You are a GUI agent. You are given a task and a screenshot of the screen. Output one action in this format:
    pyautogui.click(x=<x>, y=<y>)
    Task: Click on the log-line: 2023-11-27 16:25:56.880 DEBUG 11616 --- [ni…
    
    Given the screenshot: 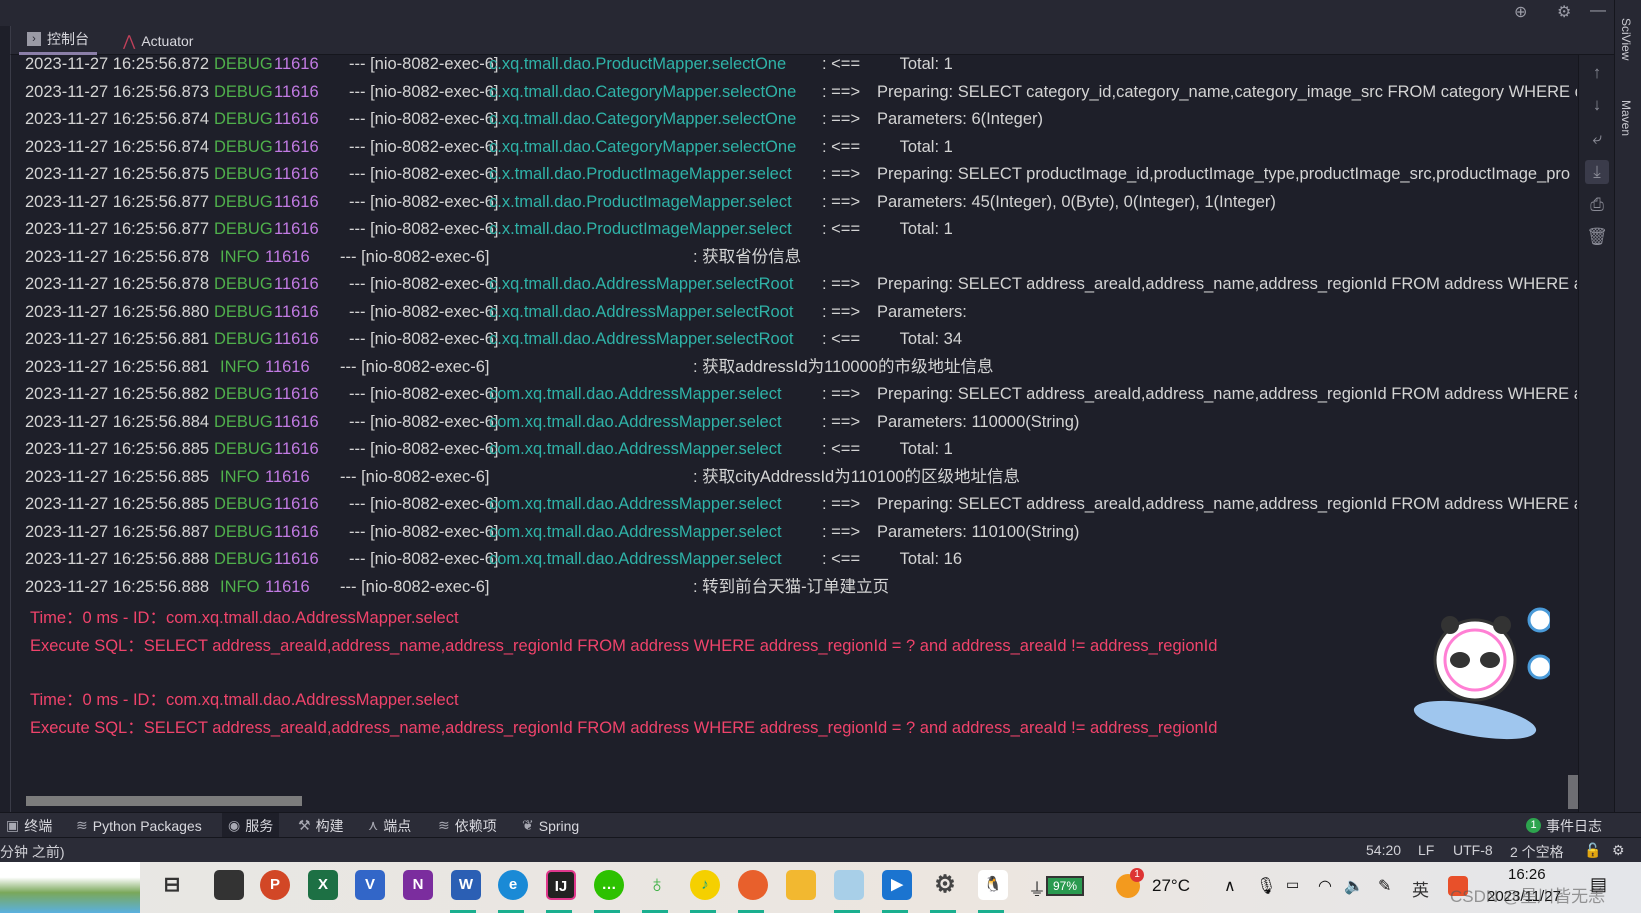 What is the action you would take?
    pyautogui.click(x=801, y=312)
    